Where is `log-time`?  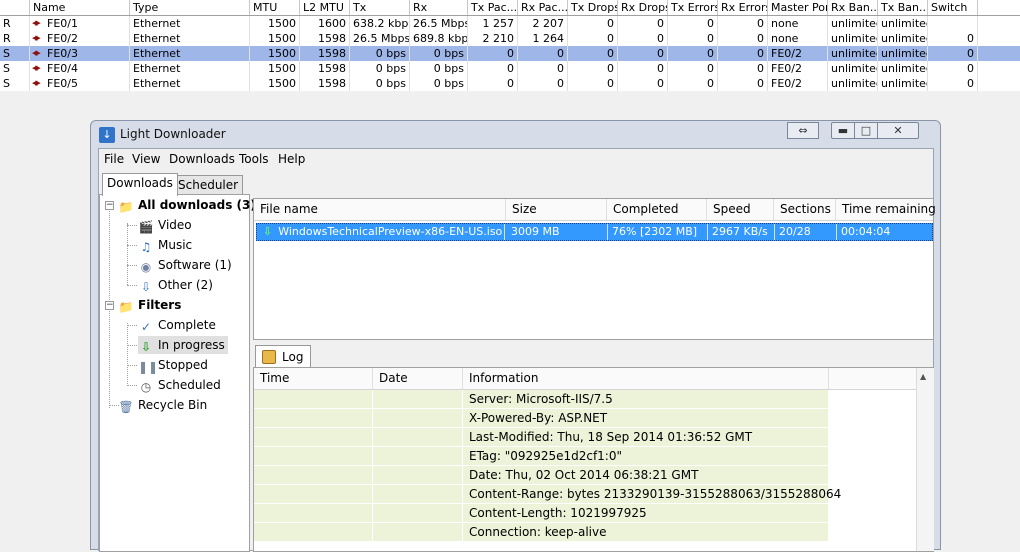 log-time is located at coordinates (313, 399).